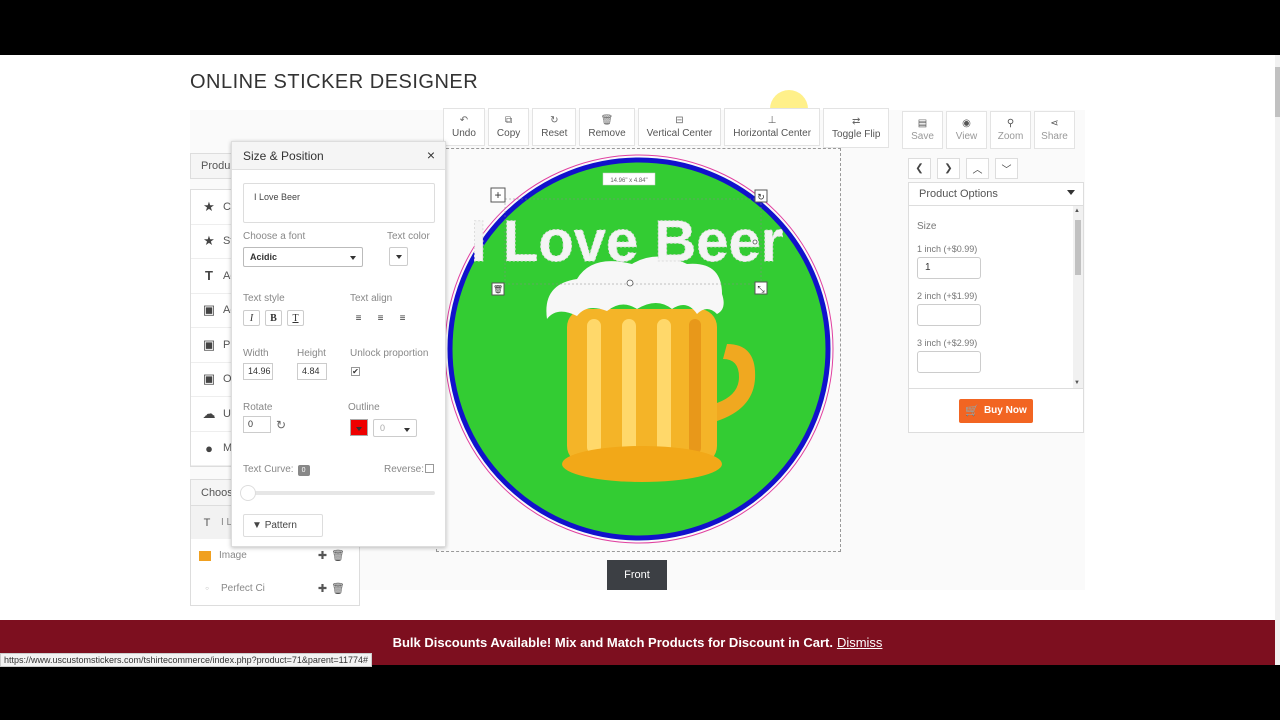 The image size is (1280, 720). Describe the element at coordinates (630, 283) in the screenshot. I see `bottom-center-handle` at that location.